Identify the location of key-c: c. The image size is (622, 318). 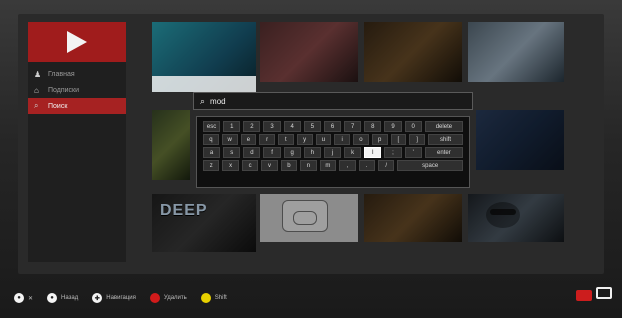
(250, 165).